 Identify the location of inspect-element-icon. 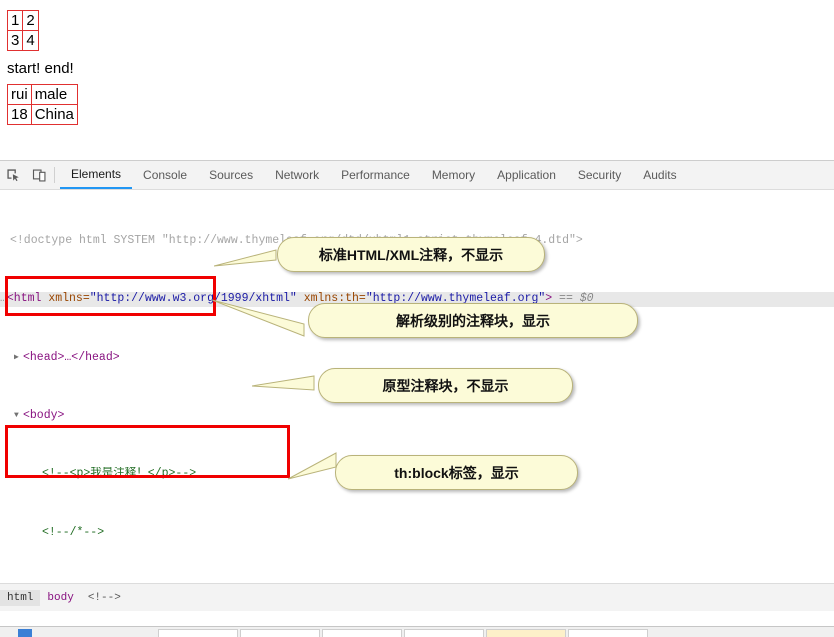
(13, 175).